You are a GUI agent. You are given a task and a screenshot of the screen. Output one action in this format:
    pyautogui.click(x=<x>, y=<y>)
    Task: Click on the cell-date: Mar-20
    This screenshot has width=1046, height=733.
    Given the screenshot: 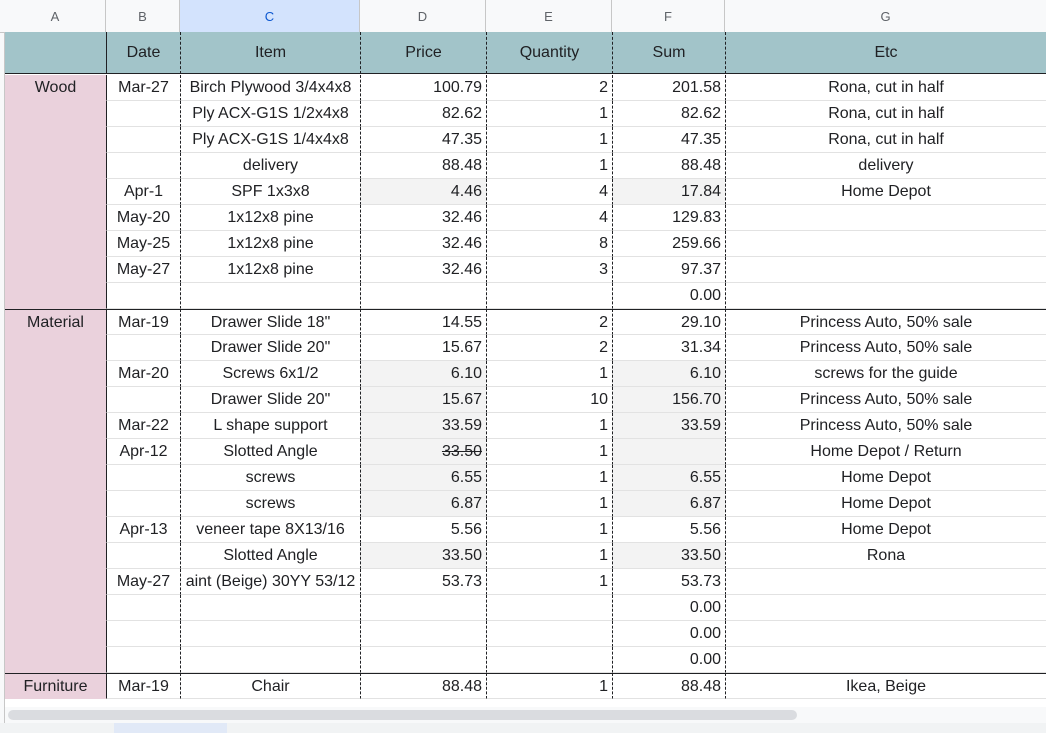 What is the action you would take?
    pyautogui.click(x=143, y=374)
    